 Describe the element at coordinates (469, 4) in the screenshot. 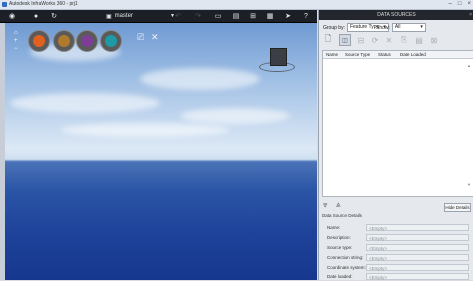

I see `close-button: ×` at that location.